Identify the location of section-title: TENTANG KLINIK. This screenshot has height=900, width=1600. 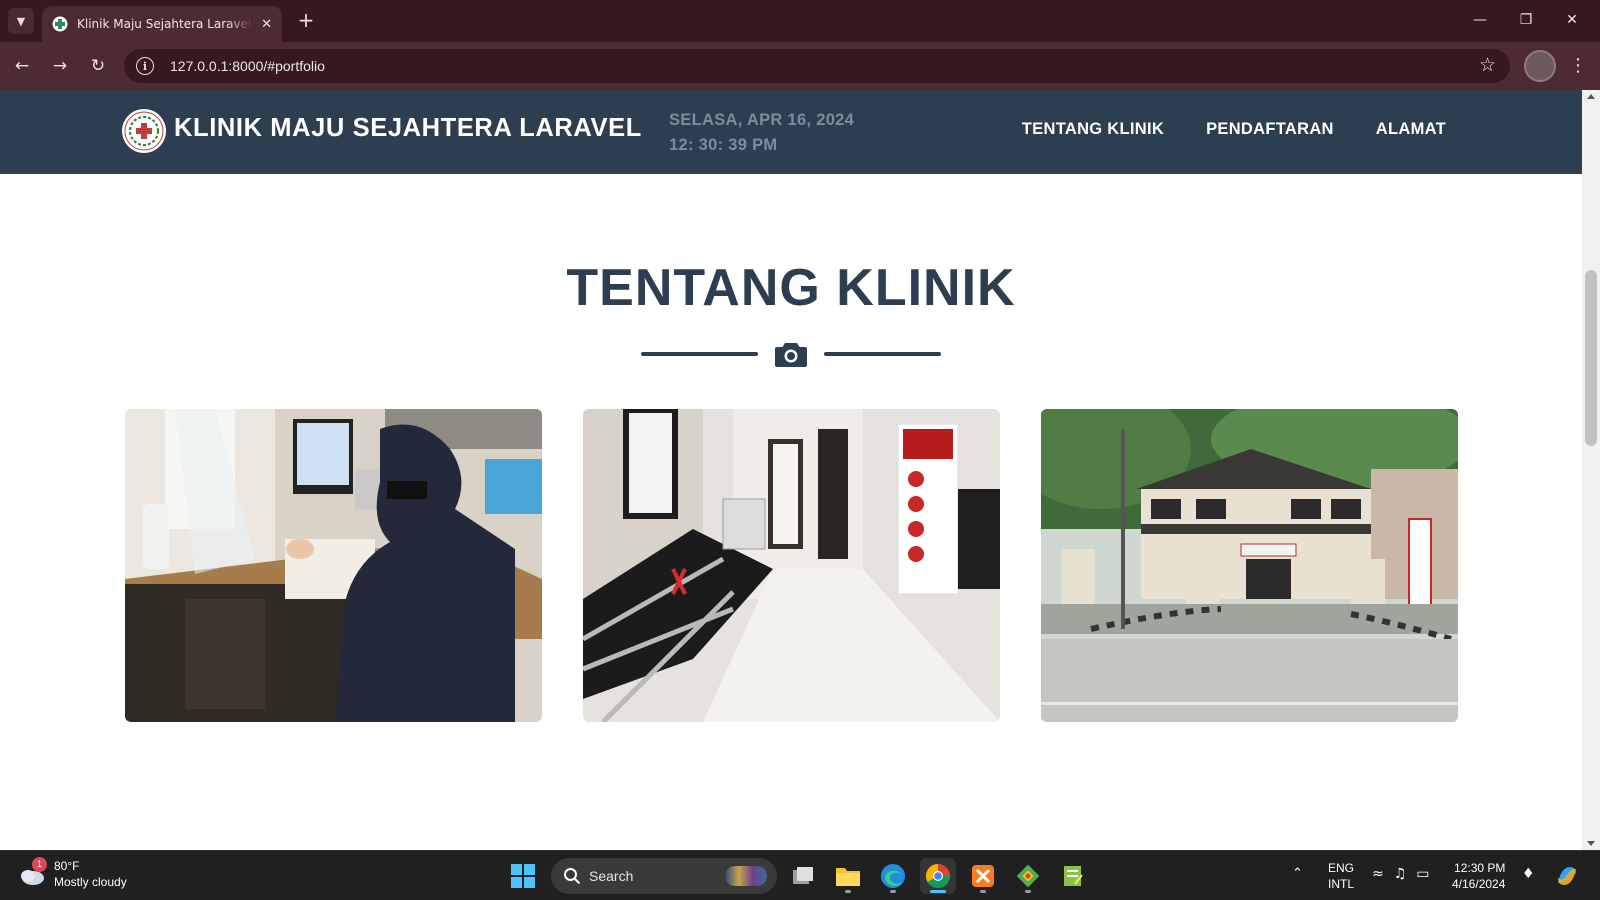
(791, 288).